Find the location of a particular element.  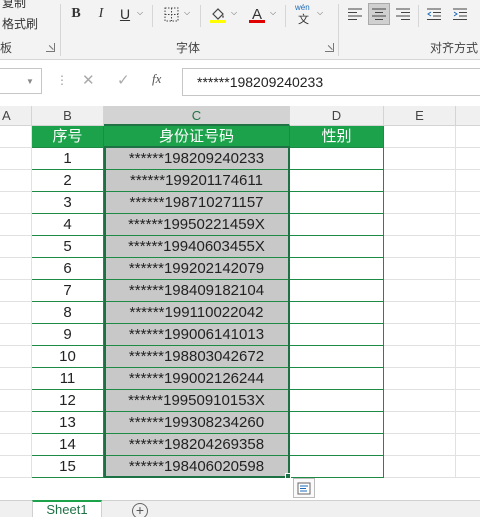

cell-id: ******198406020598 is located at coordinates (197, 467).